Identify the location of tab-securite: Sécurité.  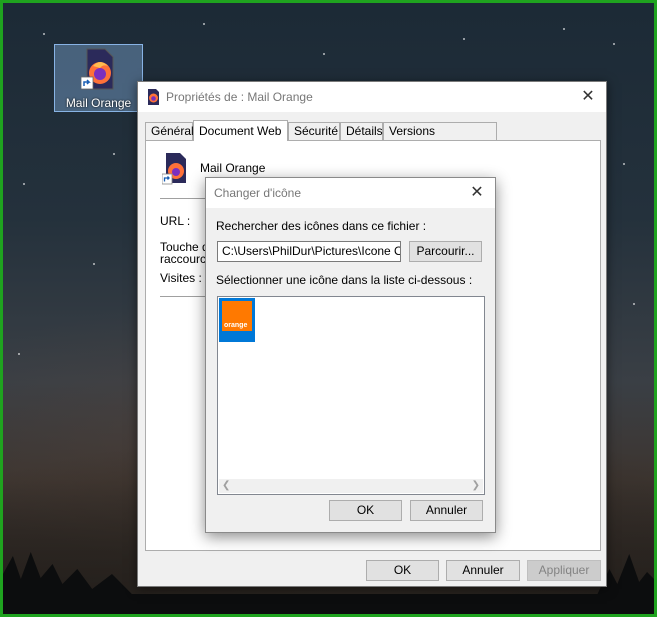
(314, 131).